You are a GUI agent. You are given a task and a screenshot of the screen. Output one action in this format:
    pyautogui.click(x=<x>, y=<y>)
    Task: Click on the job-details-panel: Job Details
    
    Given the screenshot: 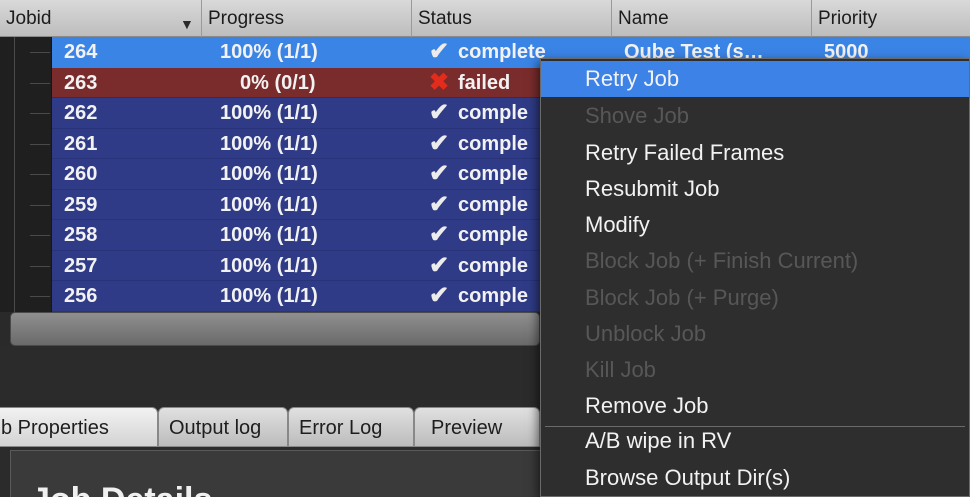 What is the action you would take?
    pyautogui.click(x=290, y=473)
    